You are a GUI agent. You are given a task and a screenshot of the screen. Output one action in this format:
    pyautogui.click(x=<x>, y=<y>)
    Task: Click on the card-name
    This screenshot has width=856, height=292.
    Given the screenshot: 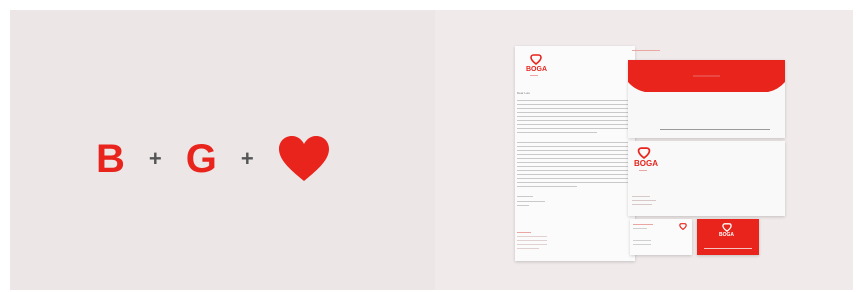 What is the action you would take?
    pyautogui.click(x=643, y=224)
    